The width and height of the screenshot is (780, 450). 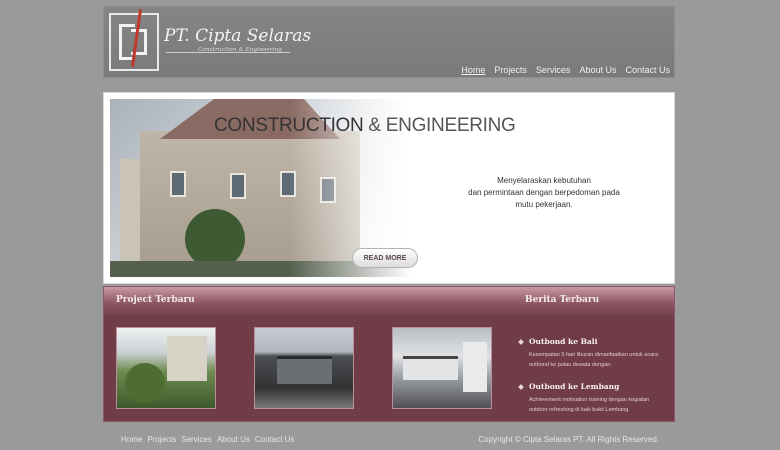 I want to click on footer-nav-contact-us: Contact Us, so click(x=275, y=439).